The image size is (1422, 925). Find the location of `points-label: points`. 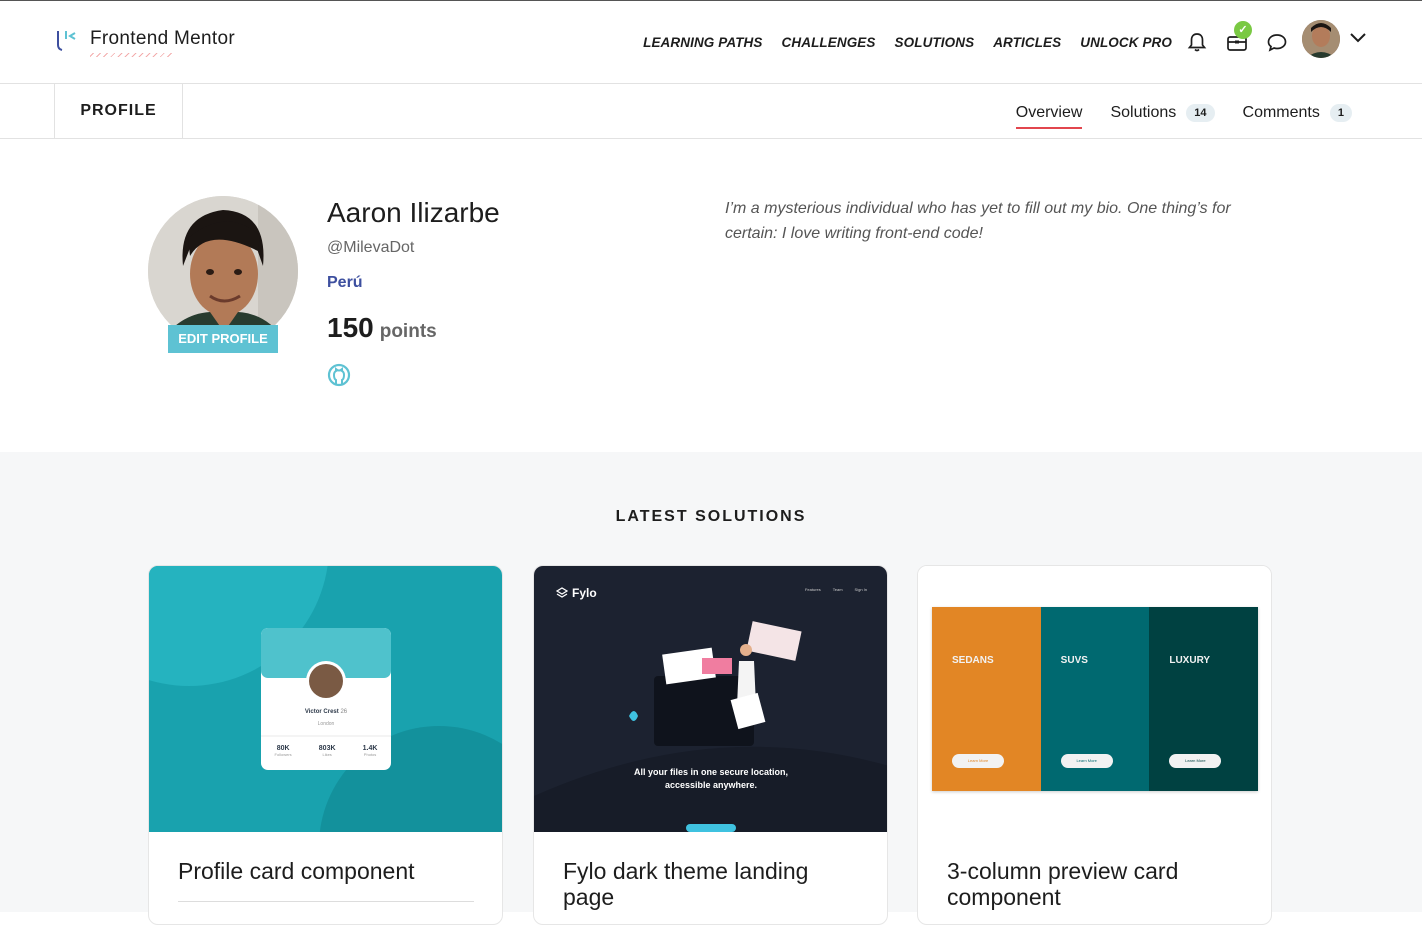

points-label: points is located at coordinates (408, 331).